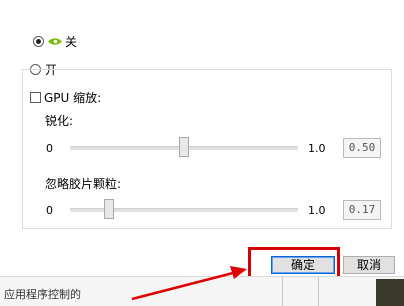 This screenshot has width=404, height=306. What do you see at coordinates (189, 283) in the screenshot?
I see `annotation-arrow` at bounding box center [189, 283].